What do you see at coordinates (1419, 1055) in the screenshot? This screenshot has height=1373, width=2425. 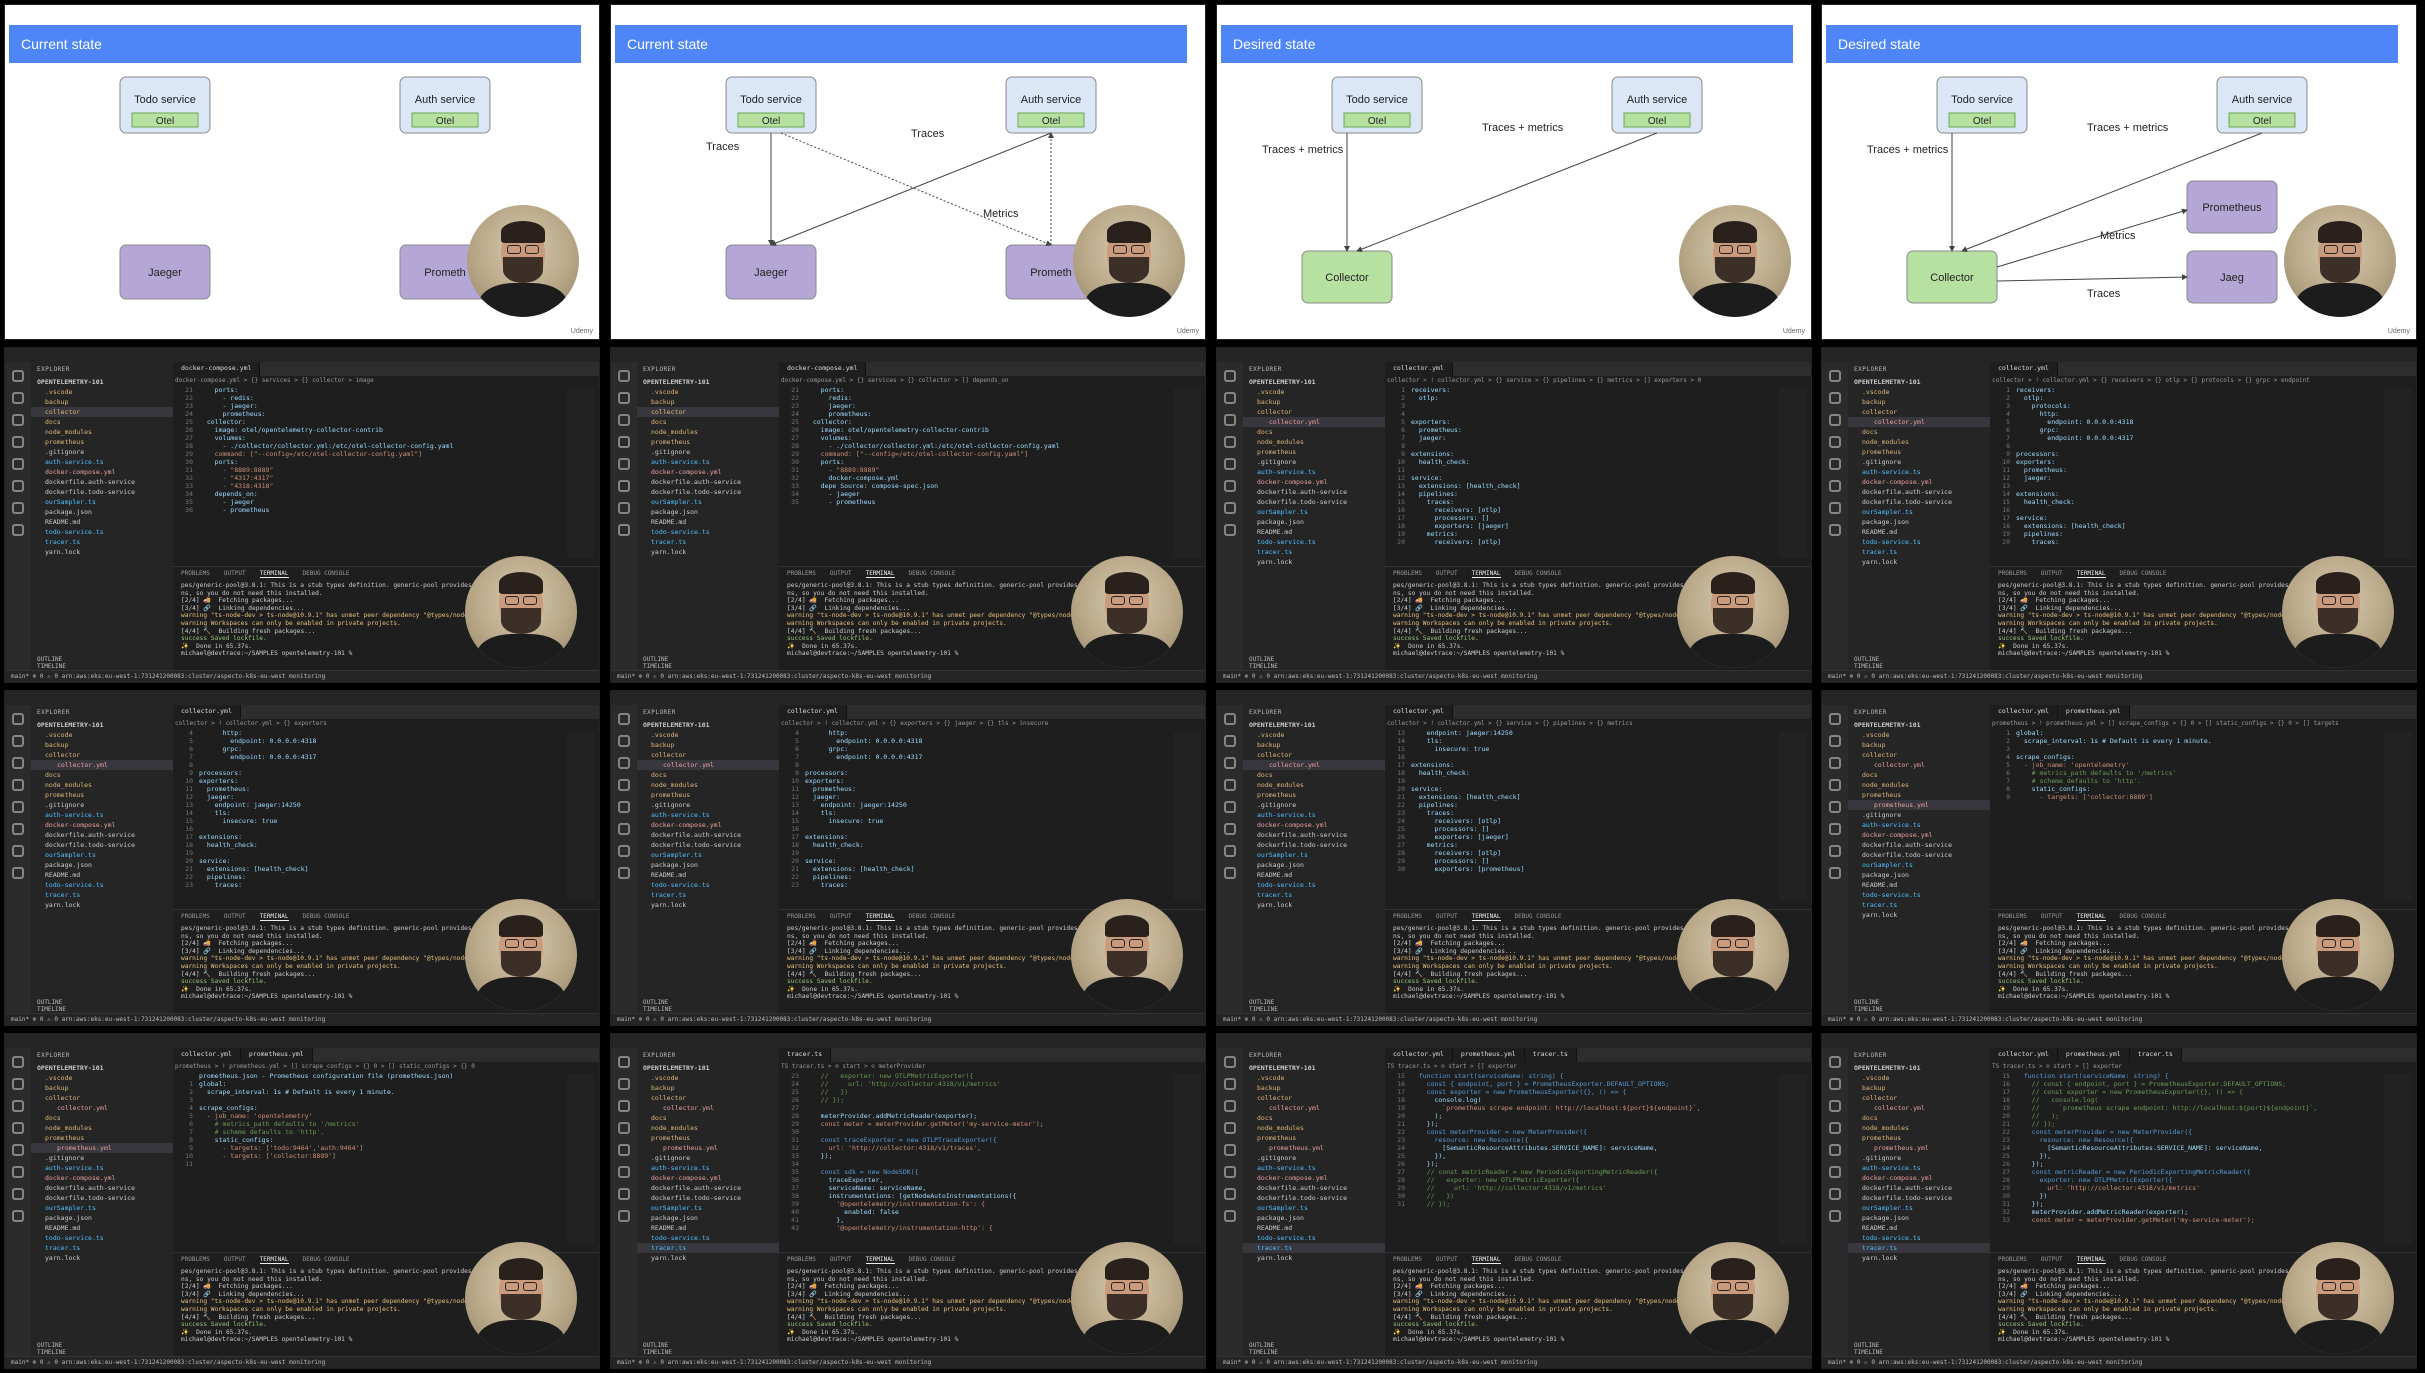 I see `editor-tab: collector.yml` at bounding box center [1419, 1055].